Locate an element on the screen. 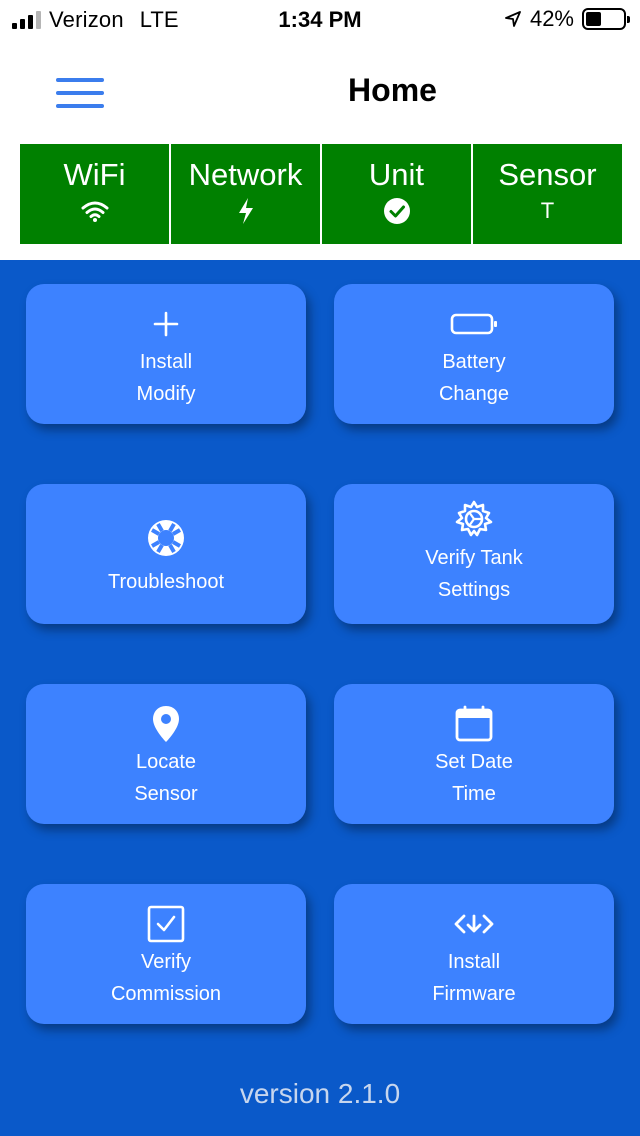 The height and width of the screenshot is (1136, 640). tile-label: WiFi is located at coordinates (94, 174).